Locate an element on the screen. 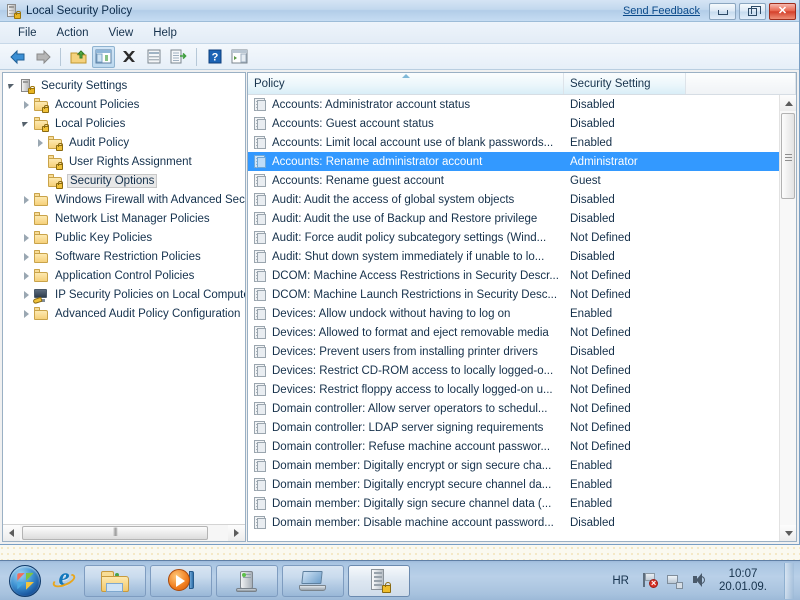  taskbar-task-computer is located at coordinates (247, 580).